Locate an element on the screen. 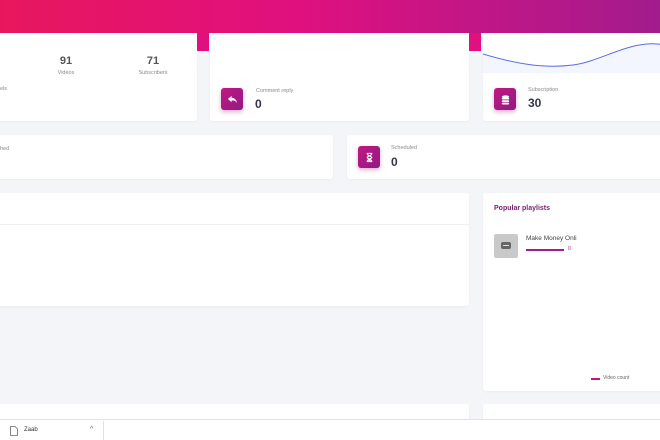  scheduled-value: 0 is located at coordinates (394, 162).